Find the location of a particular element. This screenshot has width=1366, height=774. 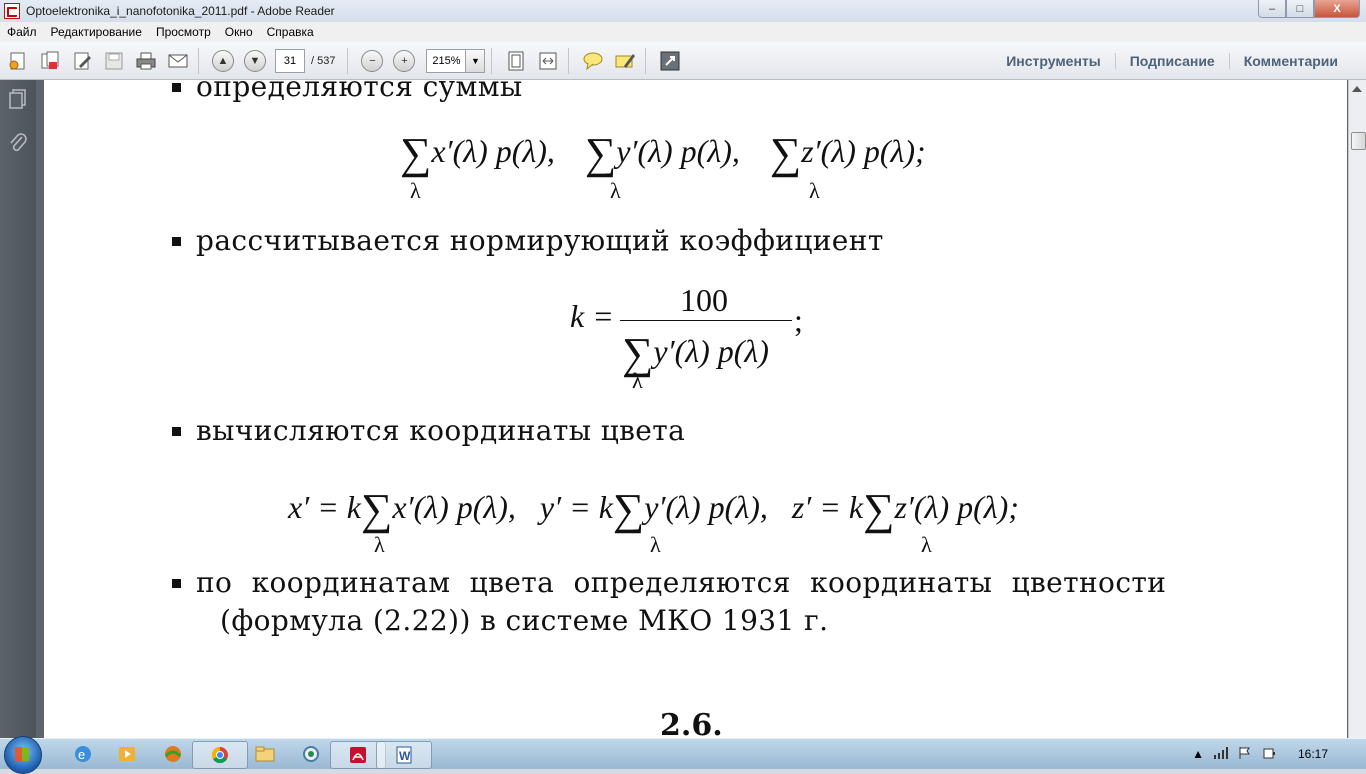

fraction-bar is located at coordinates (706, 320).